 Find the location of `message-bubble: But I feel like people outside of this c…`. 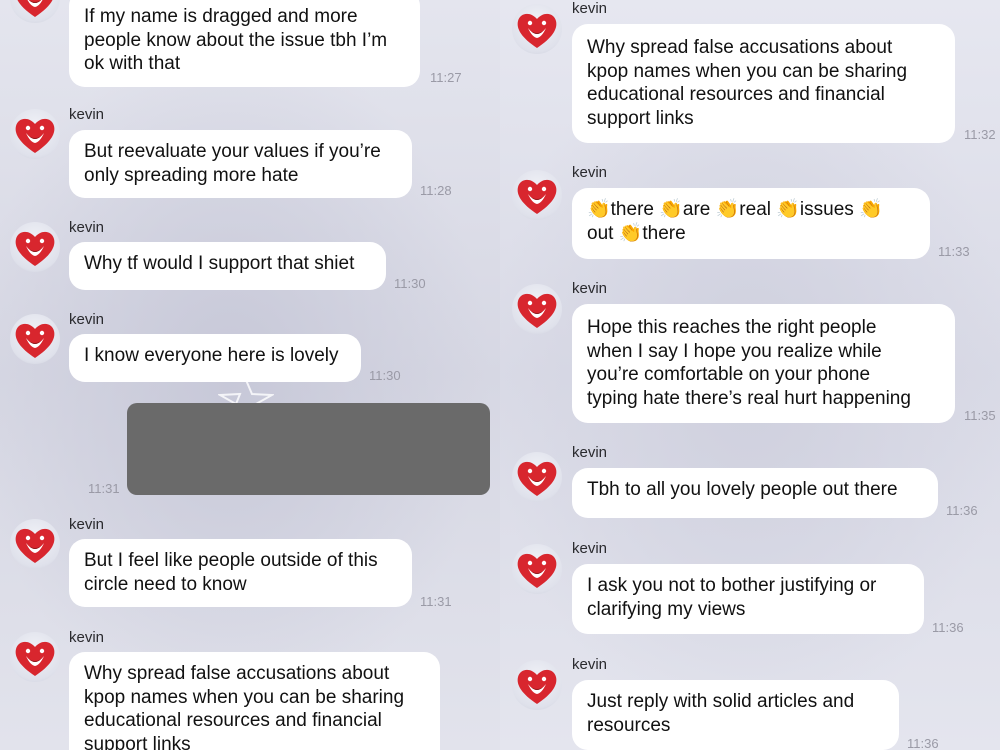

message-bubble: But I feel like people outside of this c… is located at coordinates (240, 573).